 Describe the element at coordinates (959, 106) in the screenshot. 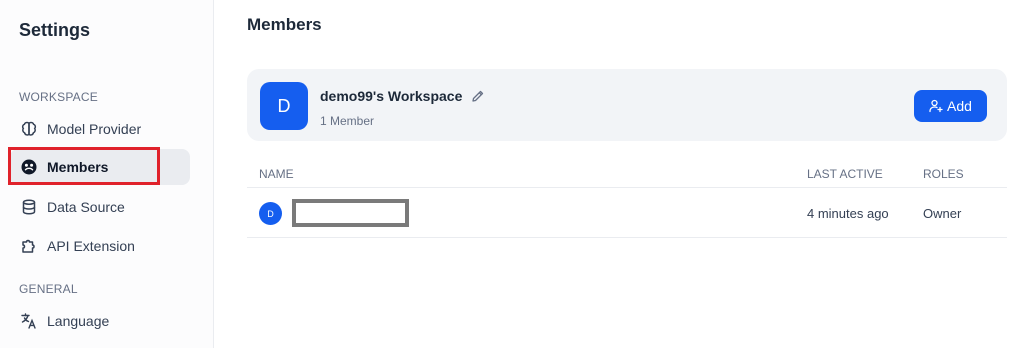

I see `add-button-label: Add` at that location.